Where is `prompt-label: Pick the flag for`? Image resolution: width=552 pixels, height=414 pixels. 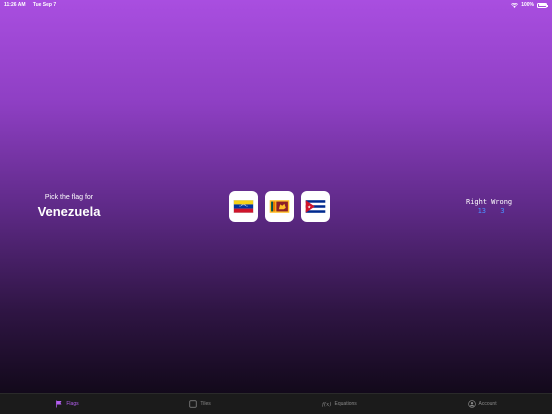
prompt-label: Pick the flag for is located at coordinates (69, 197).